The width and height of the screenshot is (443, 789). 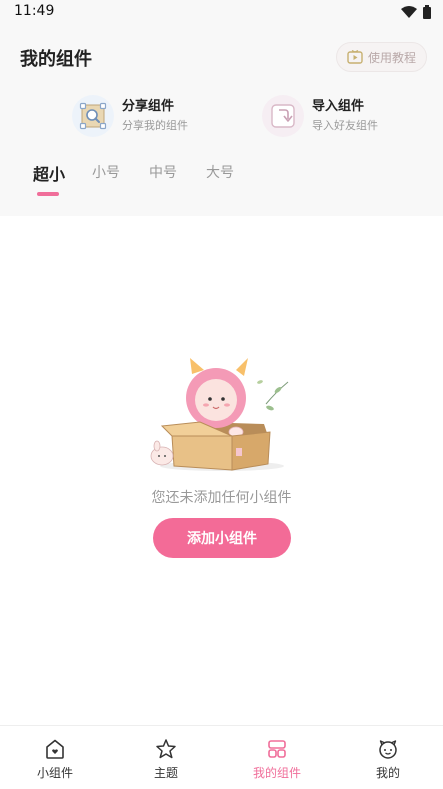 What do you see at coordinates (166, 749) in the screenshot?
I see `star-icon` at bounding box center [166, 749].